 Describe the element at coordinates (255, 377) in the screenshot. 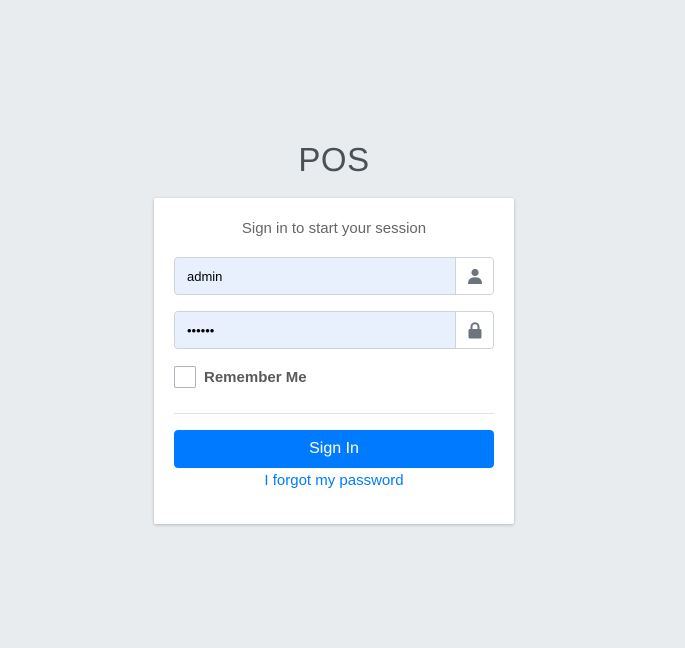

I see `remember-label: Remember Me` at that location.